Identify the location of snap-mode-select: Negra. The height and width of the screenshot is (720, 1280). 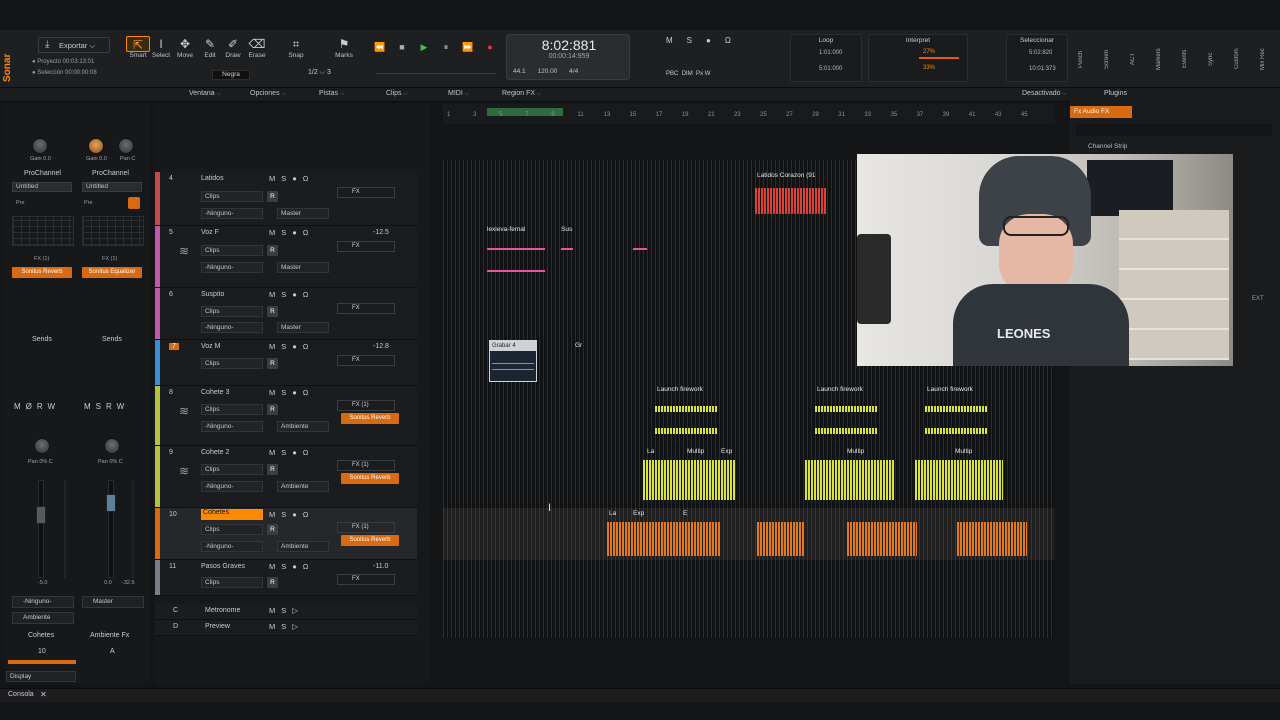
(231, 75).